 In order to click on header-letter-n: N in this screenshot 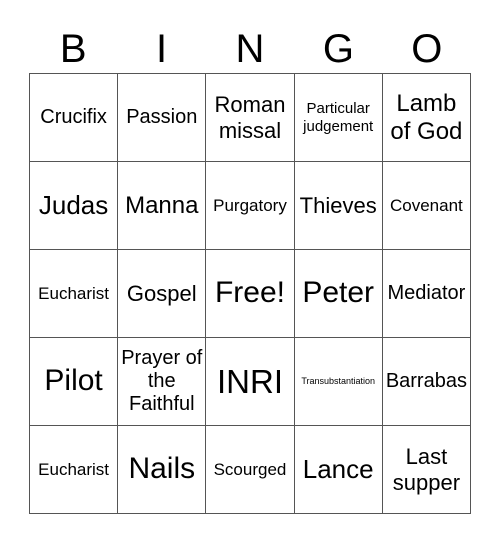, I will do `click(250, 49)`.